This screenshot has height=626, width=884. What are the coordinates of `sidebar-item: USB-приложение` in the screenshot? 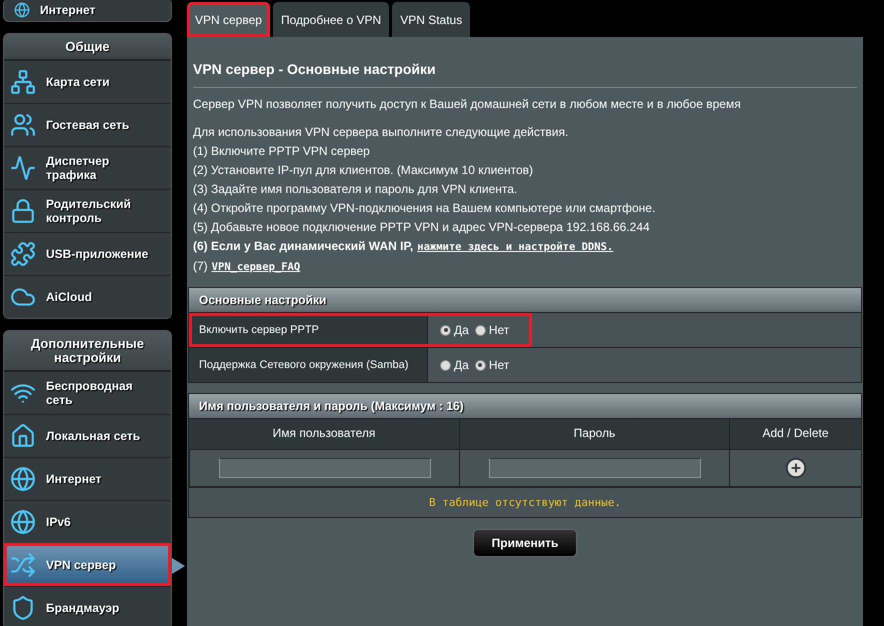 It's located at (87, 253).